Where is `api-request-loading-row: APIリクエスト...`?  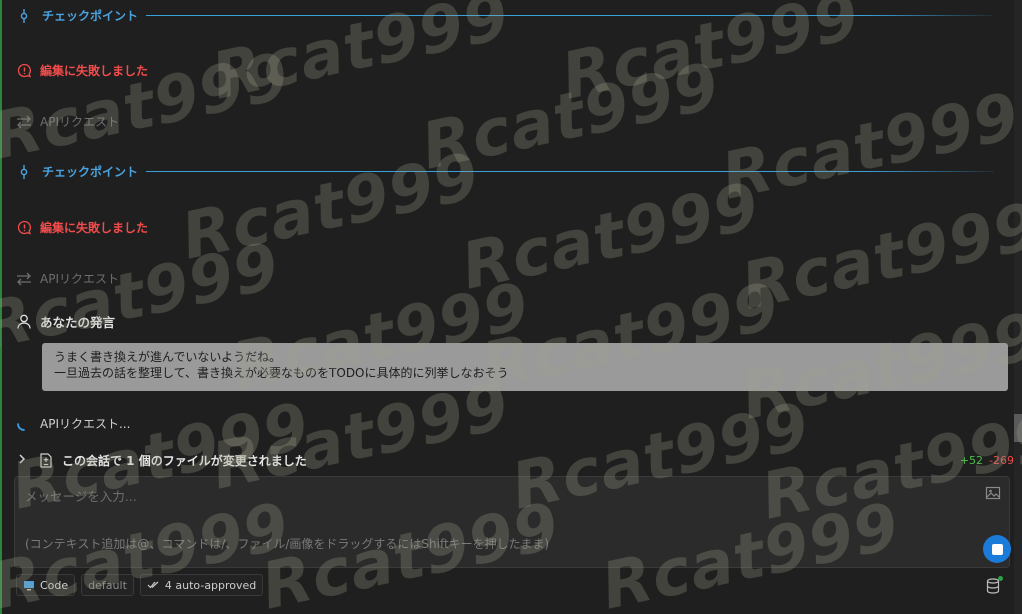 api-request-loading-row: APIリクエスト... is located at coordinates (73, 423).